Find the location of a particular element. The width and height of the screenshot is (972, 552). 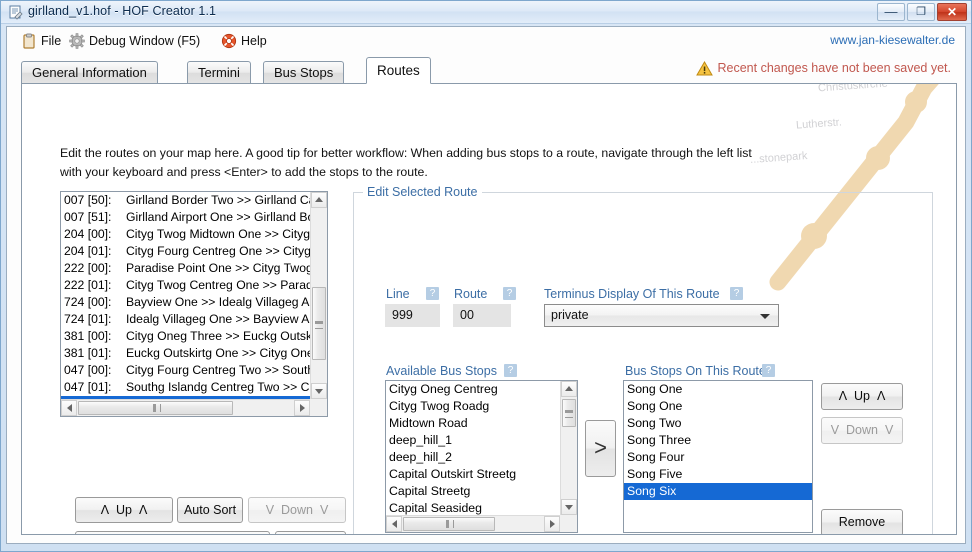

list-item: Cityg Twog Roadg is located at coordinates (473, 406).